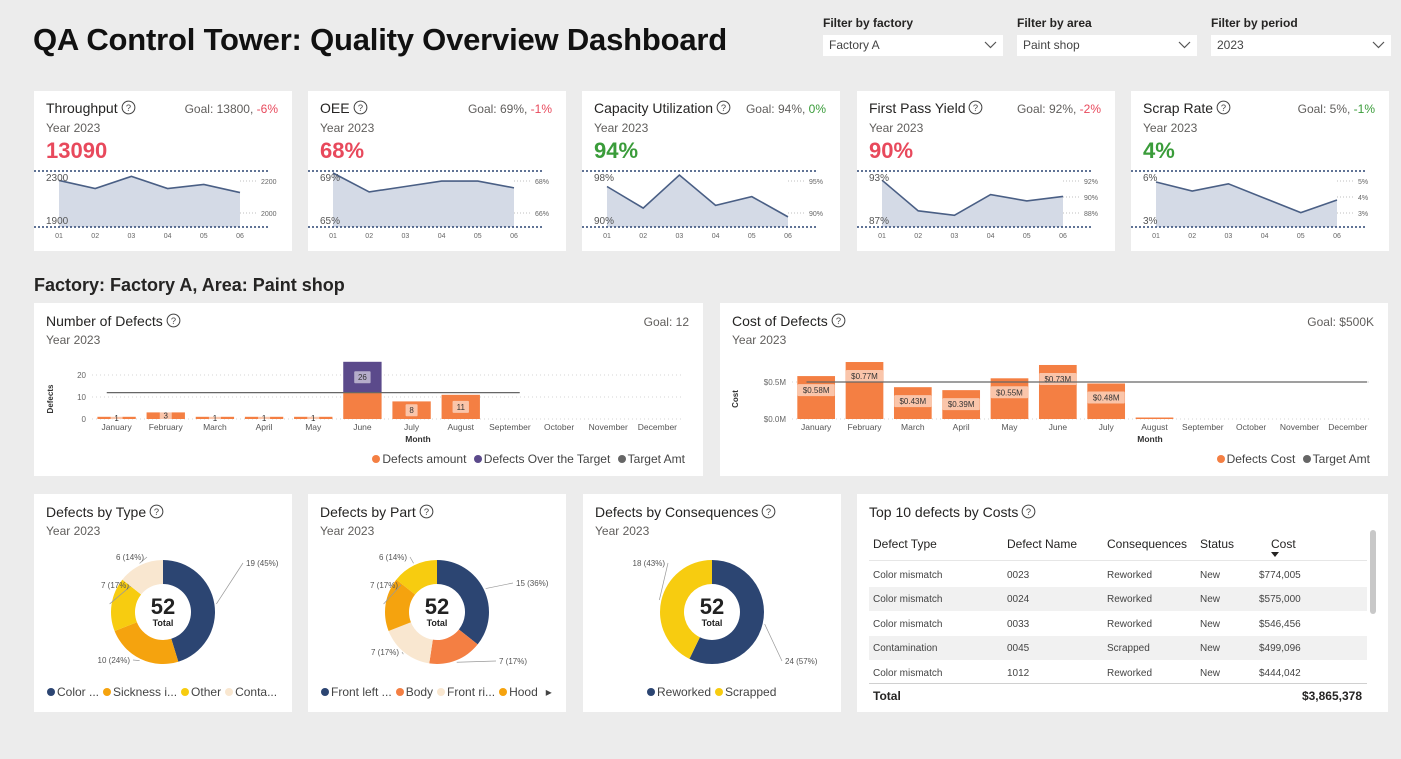  Describe the element at coordinates (342, 150) in the screenshot. I see `kpi-value: 68%` at that location.